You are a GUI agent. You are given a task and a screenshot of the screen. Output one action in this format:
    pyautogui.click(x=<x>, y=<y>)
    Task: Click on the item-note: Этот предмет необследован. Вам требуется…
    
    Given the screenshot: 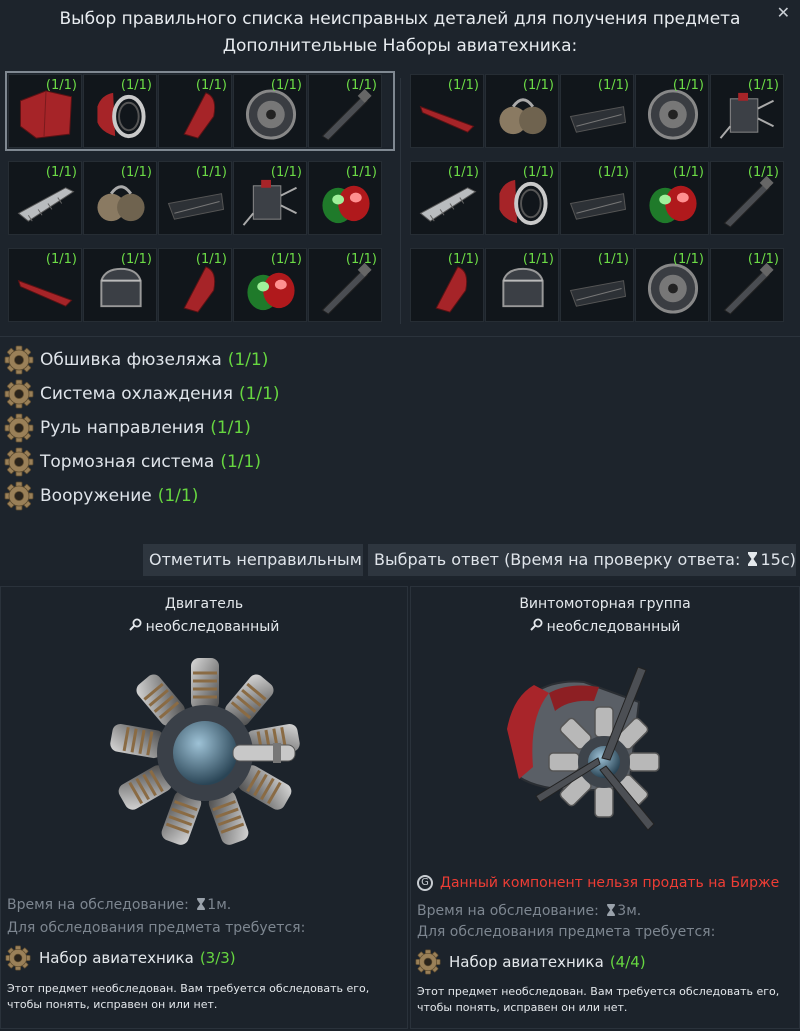 What is the action you would take?
    pyautogui.click(x=188, y=996)
    